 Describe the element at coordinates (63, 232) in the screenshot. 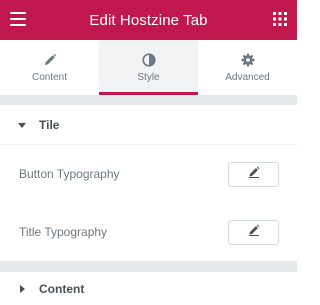

I see `control-label: Title Typography` at that location.